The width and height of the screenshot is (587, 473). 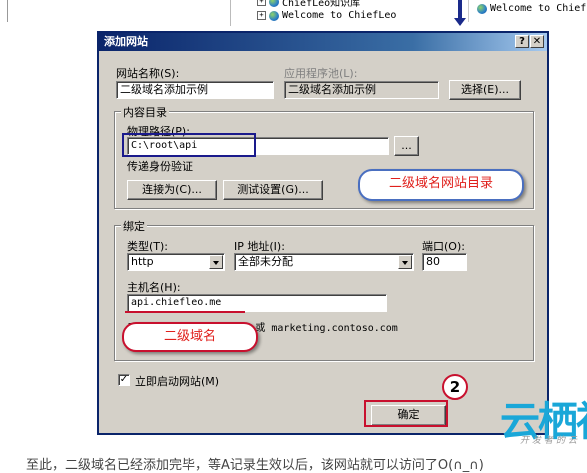 What do you see at coordinates (154, 287) in the screenshot?
I see `host-name-label: 主机名(H):` at bounding box center [154, 287].